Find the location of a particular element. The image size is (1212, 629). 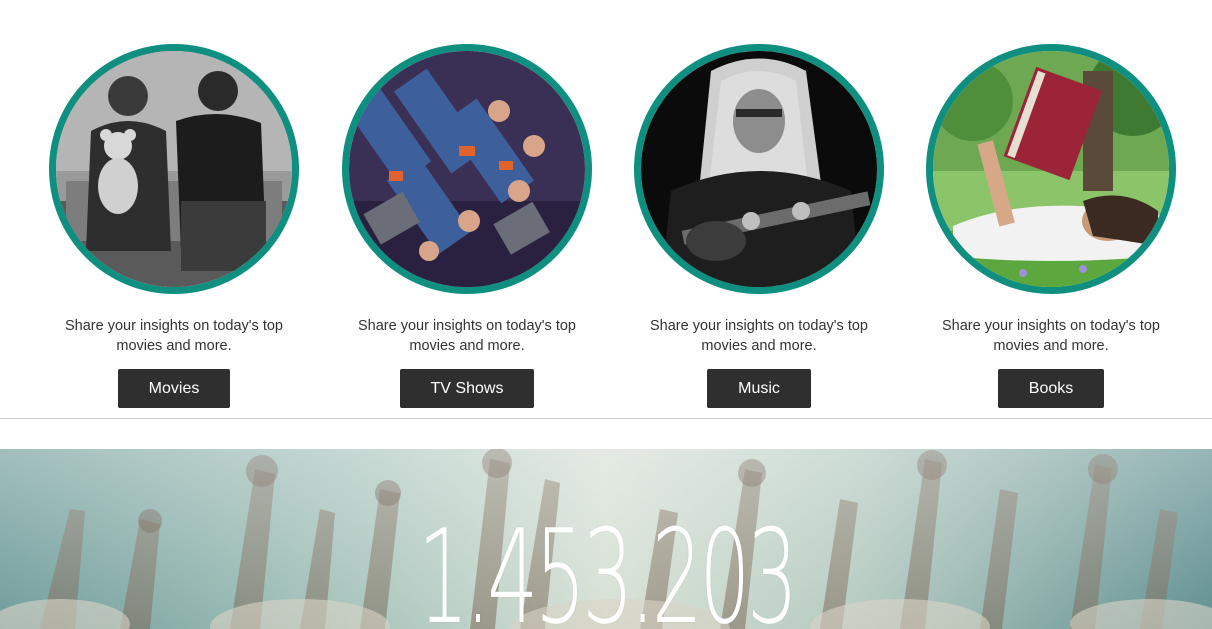

tv-shows-button: TV Shows is located at coordinates (467, 388).